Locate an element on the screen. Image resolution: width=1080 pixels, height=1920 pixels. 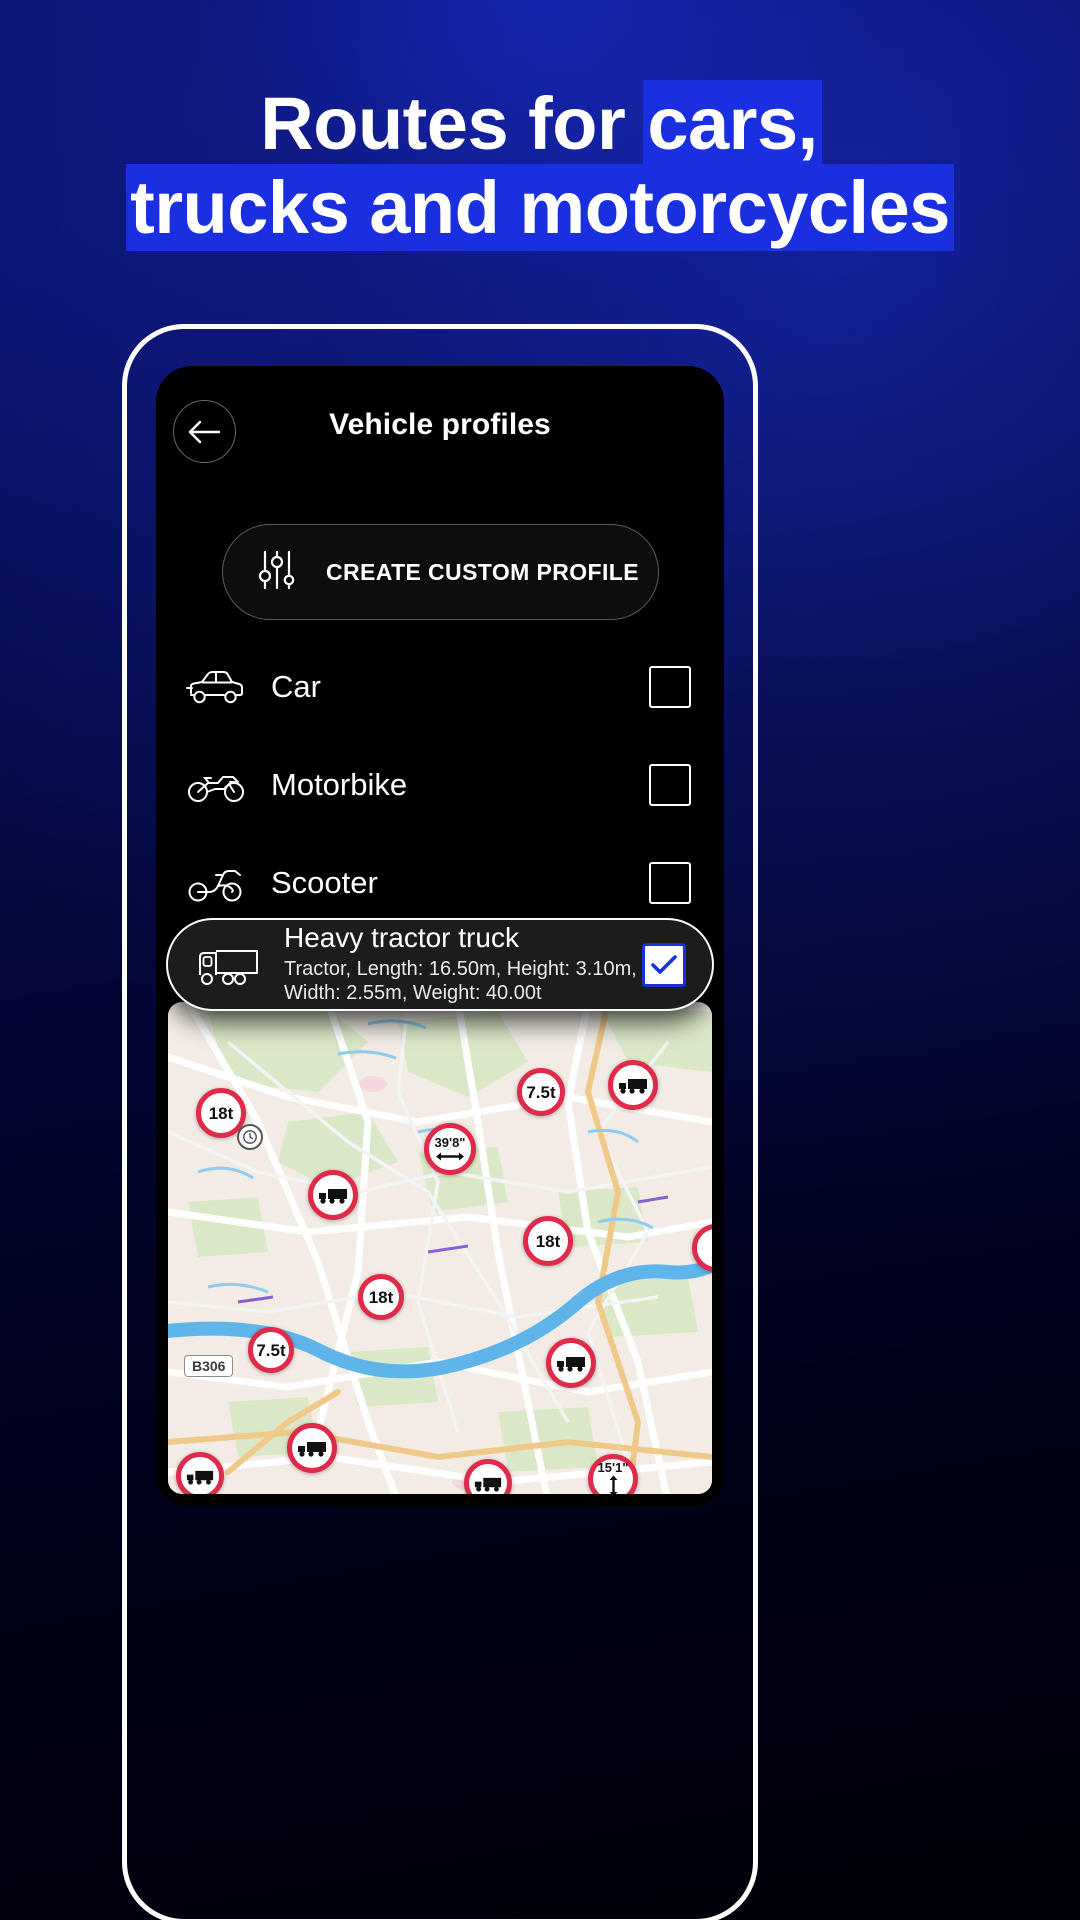
road-label-b306: B306 is located at coordinates (209, 1366).